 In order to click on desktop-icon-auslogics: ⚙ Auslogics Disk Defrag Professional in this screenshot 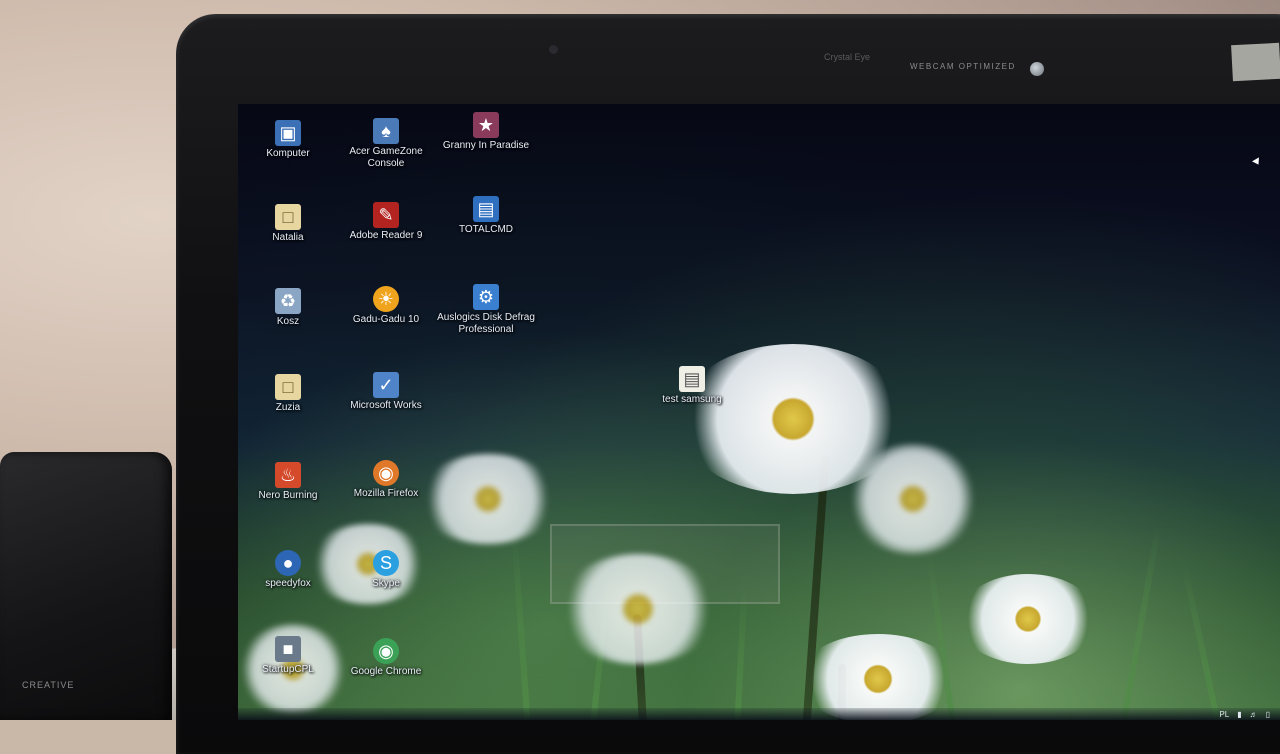, I will do `click(486, 310)`.